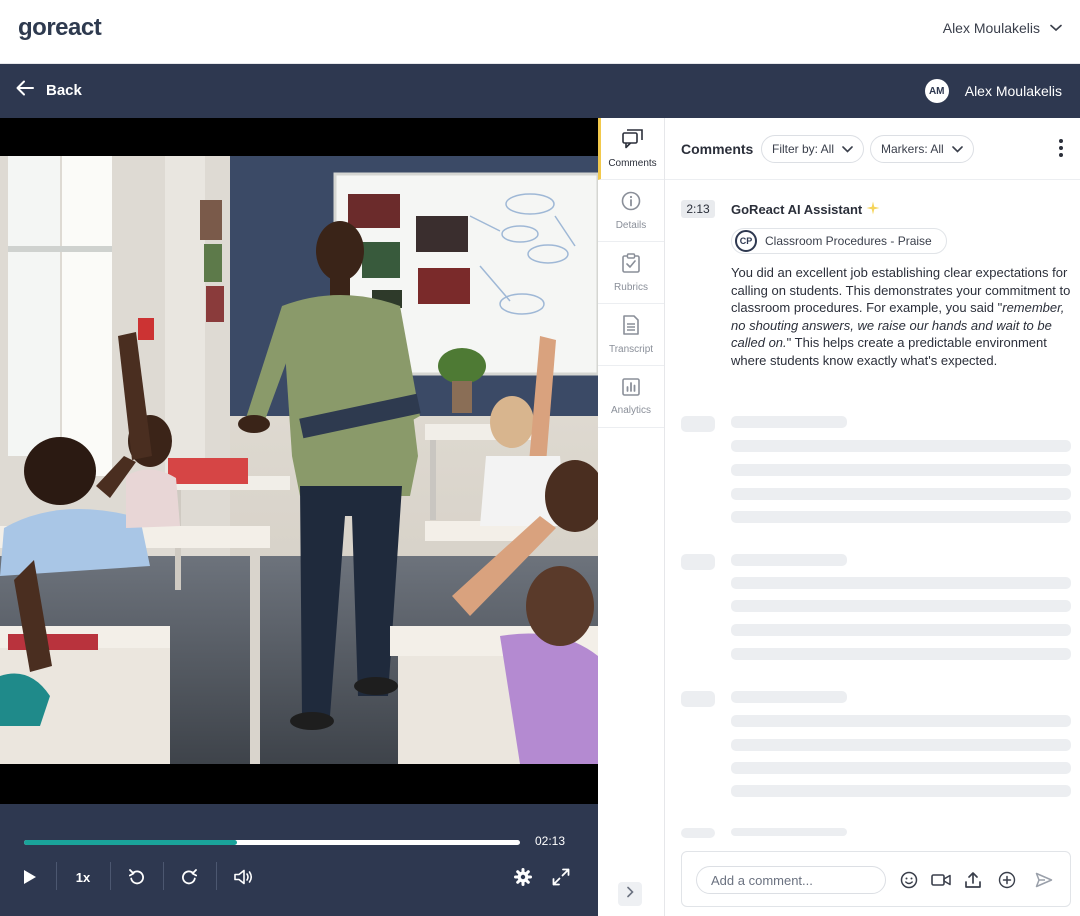 Image resolution: width=1080 pixels, height=916 pixels. Describe the element at coordinates (189, 877) in the screenshot. I see `forward-icon` at that location.